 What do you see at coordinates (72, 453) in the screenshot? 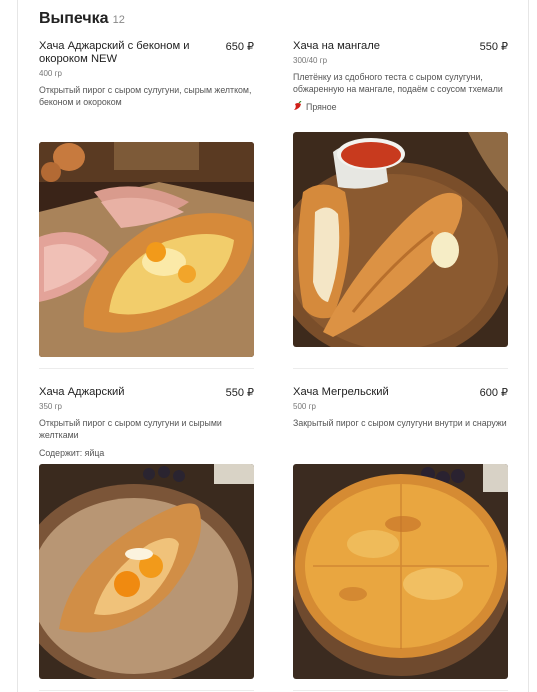
I see `menu-item-allergens: Содержит: яйца` at bounding box center [72, 453].